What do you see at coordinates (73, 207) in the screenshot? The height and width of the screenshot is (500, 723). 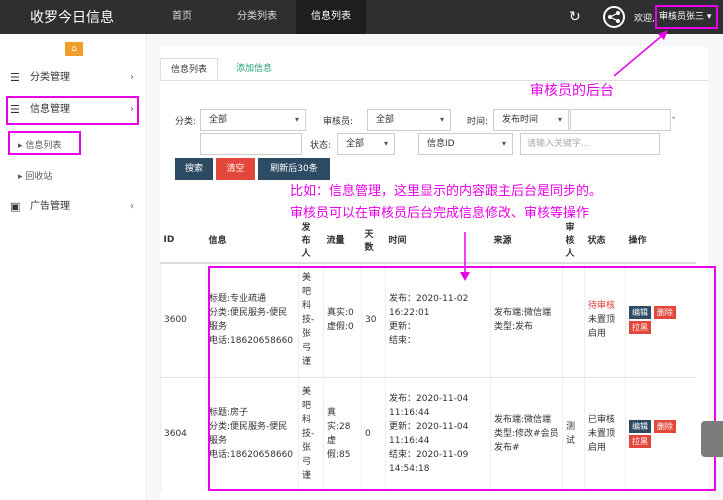 I see `sidebar-item-ads: ▣ 广告管理 ›` at bounding box center [73, 207].